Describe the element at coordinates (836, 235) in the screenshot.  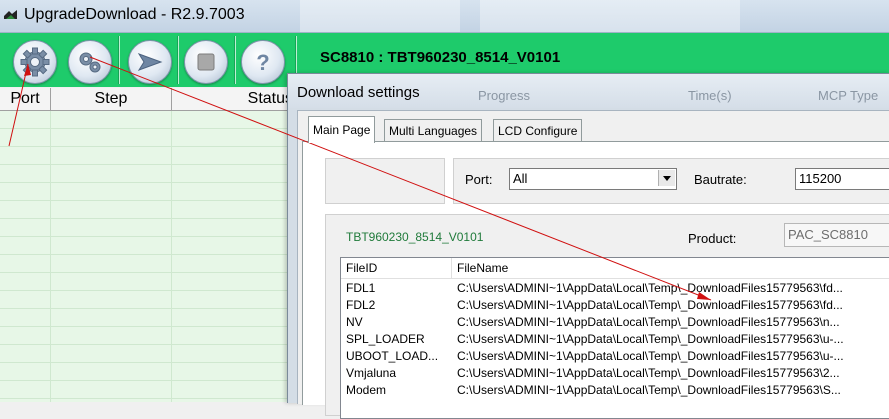
I see `product-field: PAC_SC8810` at that location.